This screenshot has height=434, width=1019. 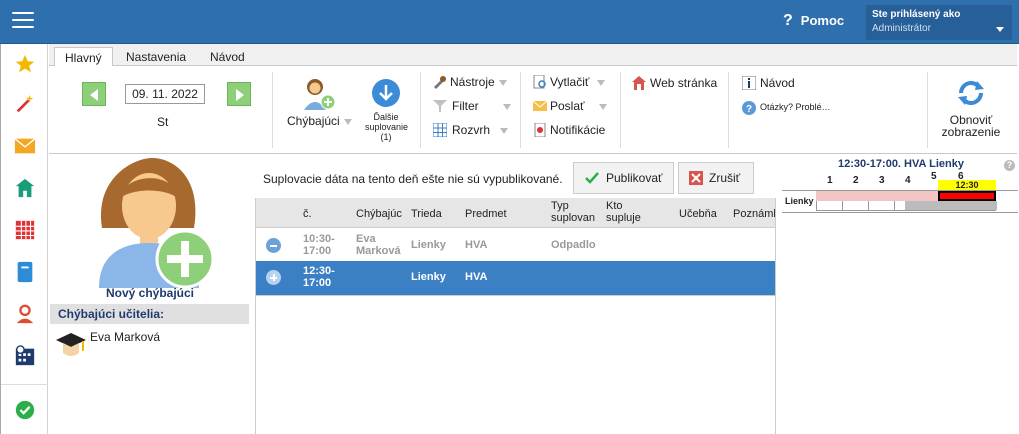 What do you see at coordinates (481, 106) in the screenshot?
I see `filter-dropdown: Filter` at bounding box center [481, 106].